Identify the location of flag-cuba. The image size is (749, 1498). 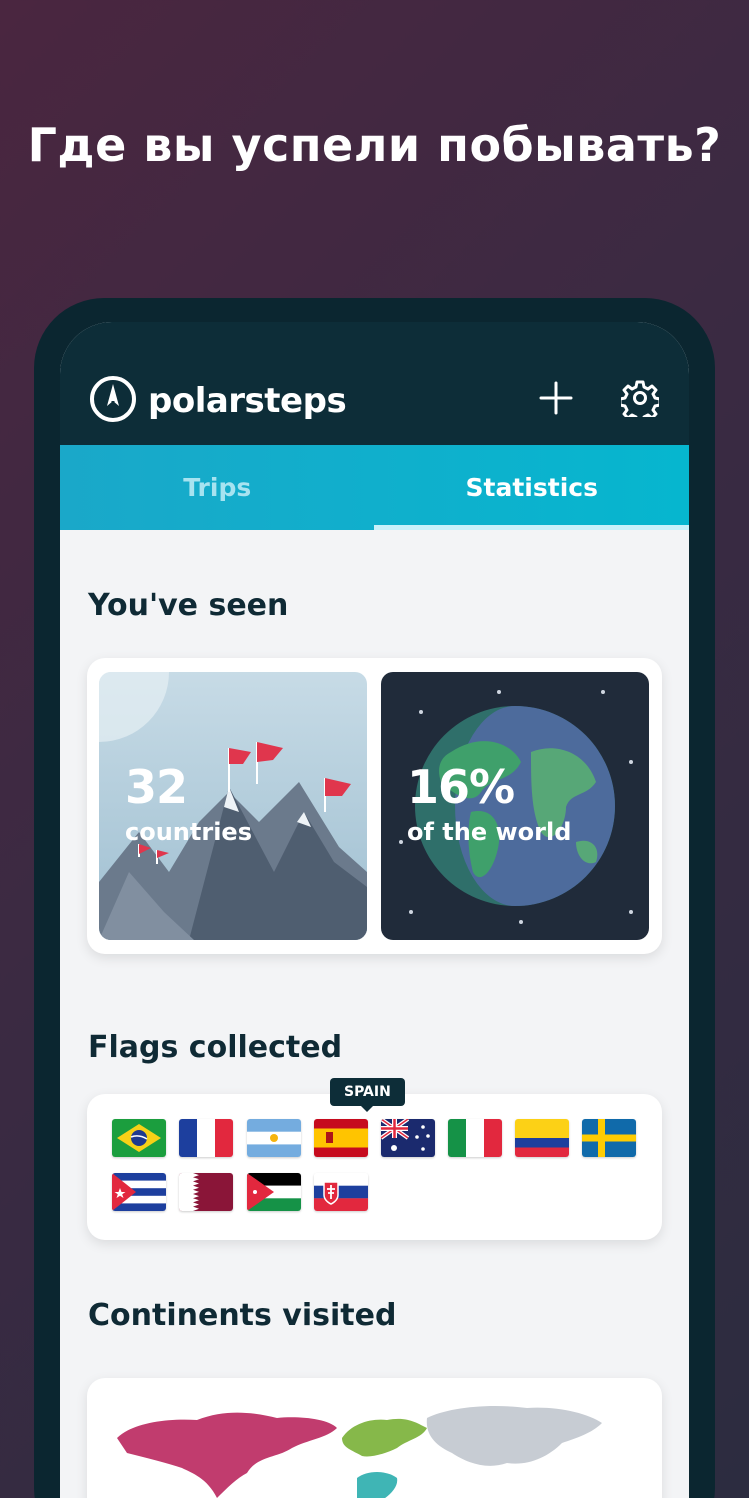
(139, 1192).